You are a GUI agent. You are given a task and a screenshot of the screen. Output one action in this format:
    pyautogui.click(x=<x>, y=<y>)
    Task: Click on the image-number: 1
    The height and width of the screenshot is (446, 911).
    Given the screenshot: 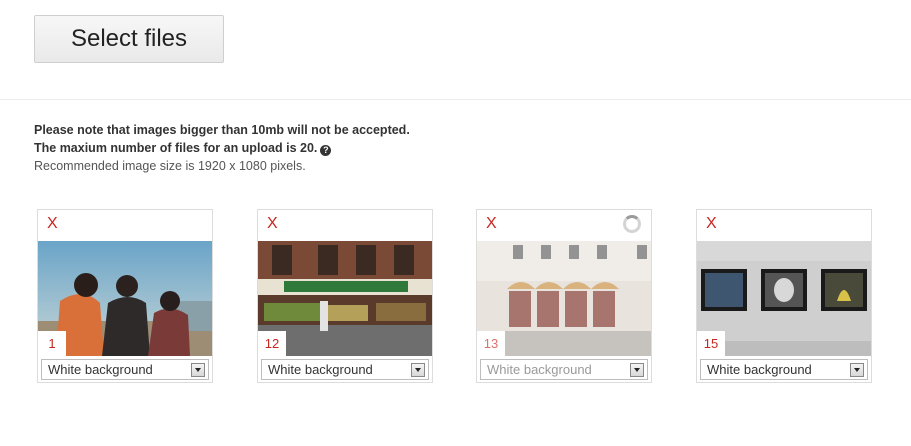 What is the action you would take?
    pyautogui.click(x=52, y=343)
    